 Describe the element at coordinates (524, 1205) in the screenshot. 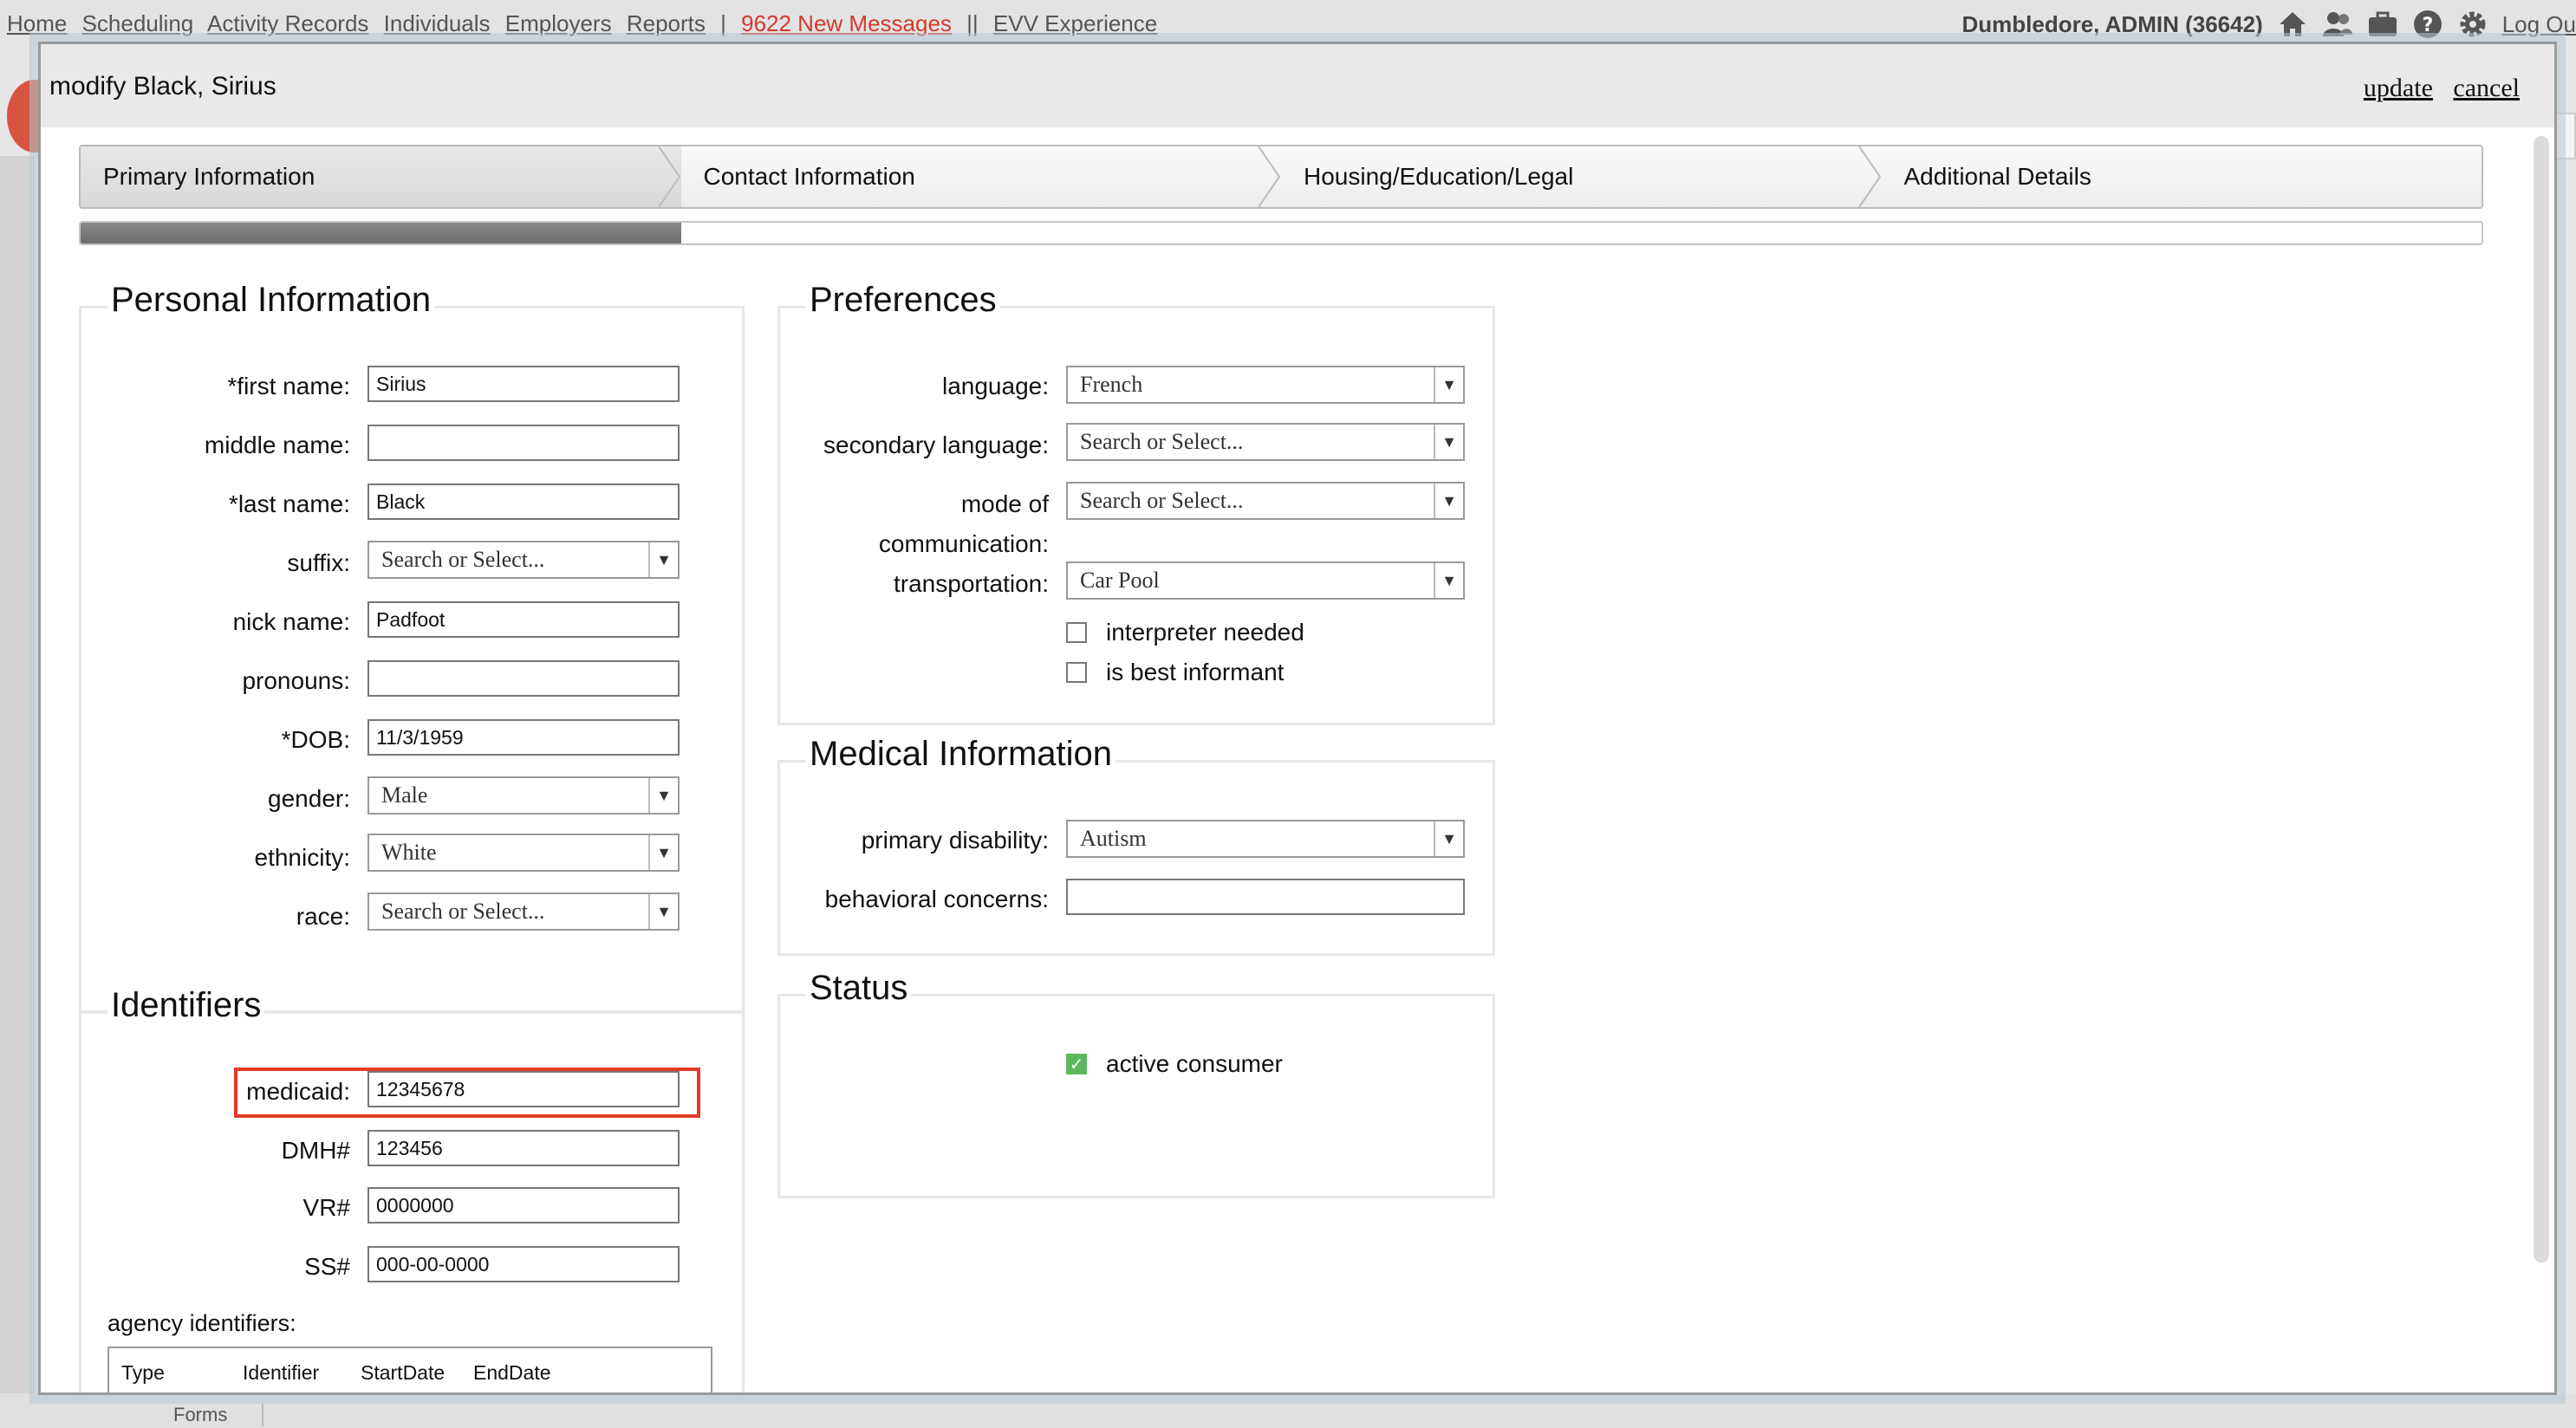

I see `vr-input: 0000000` at that location.